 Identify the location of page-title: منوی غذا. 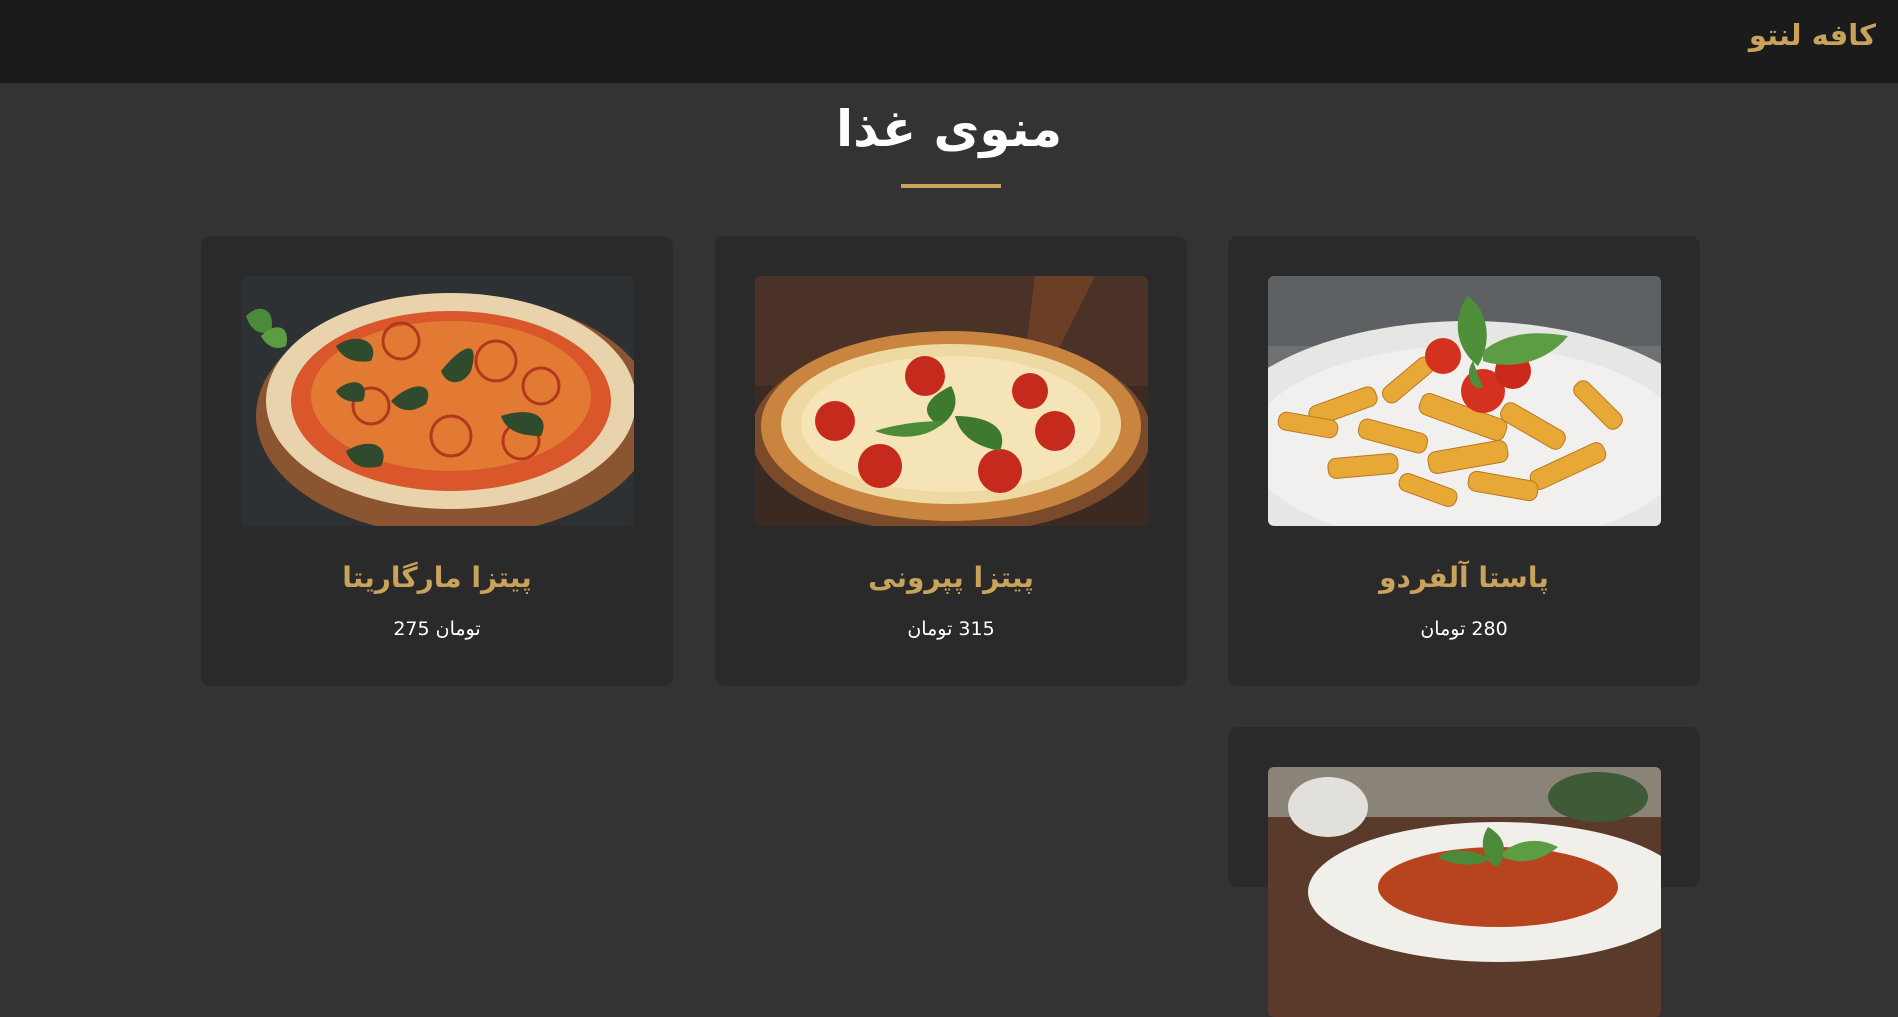
(949, 129).